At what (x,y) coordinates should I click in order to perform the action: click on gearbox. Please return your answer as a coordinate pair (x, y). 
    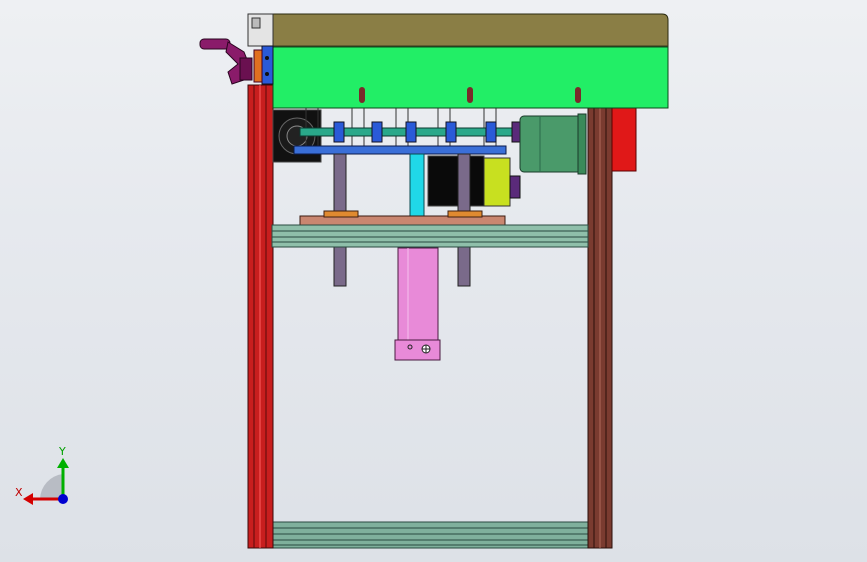
    Looking at the image, I should click on (474, 181).